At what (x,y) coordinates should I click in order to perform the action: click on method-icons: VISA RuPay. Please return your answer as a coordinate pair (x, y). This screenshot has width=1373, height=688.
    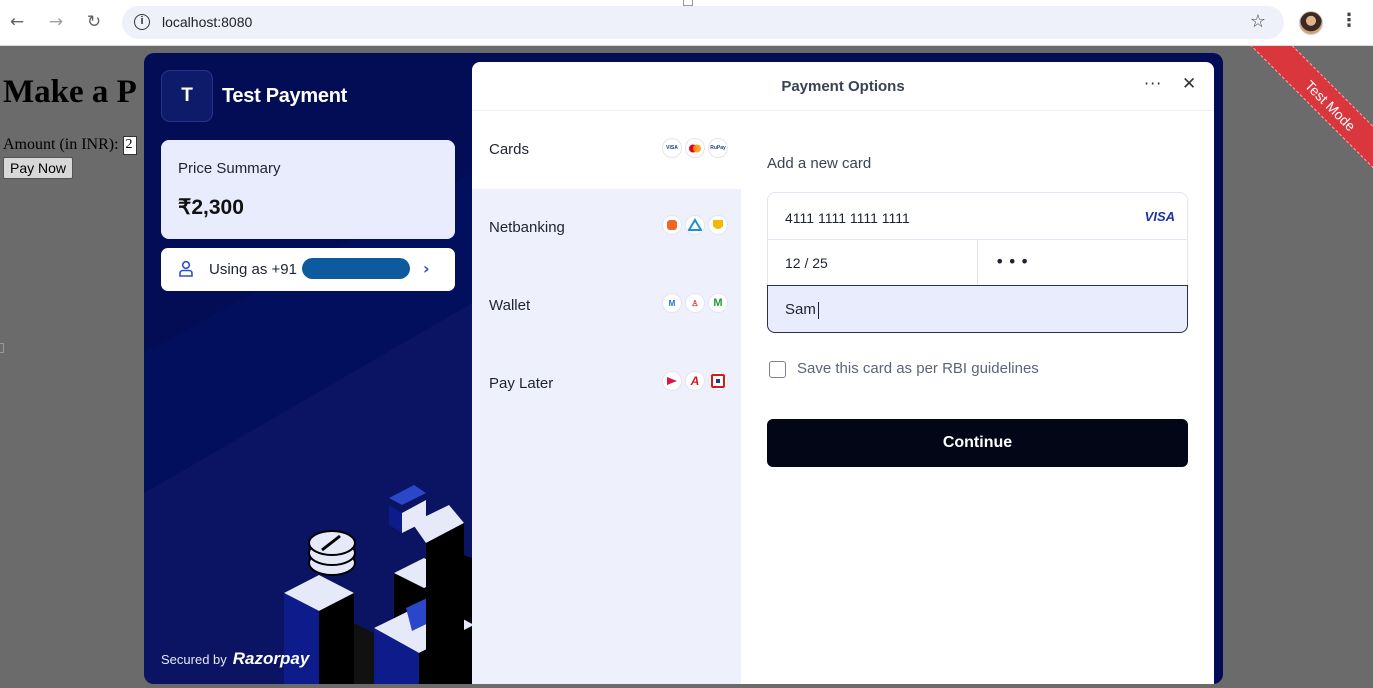
    Looking at the image, I should click on (695, 148).